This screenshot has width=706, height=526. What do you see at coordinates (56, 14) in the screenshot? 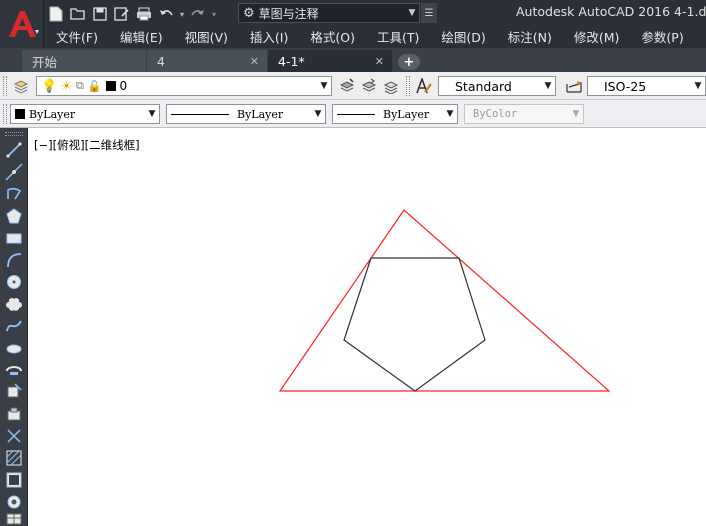
I see `new-icon` at bounding box center [56, 14].